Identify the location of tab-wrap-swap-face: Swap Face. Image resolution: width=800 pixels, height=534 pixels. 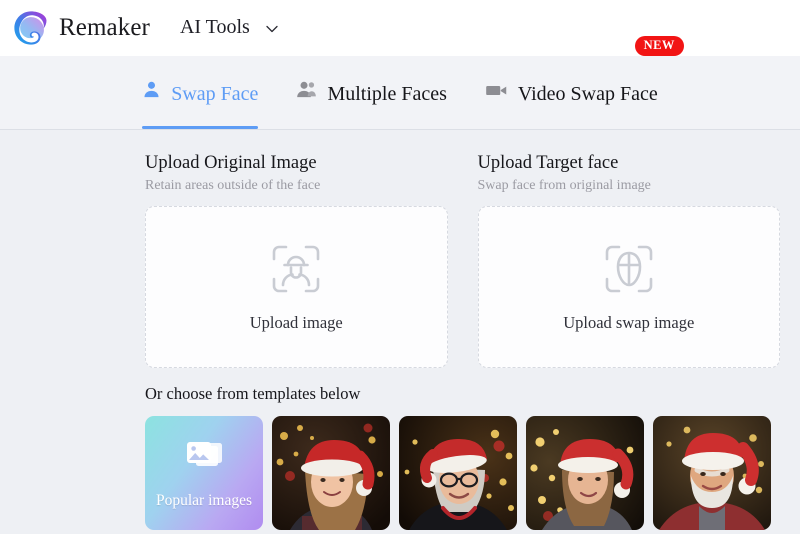
(200, 92).